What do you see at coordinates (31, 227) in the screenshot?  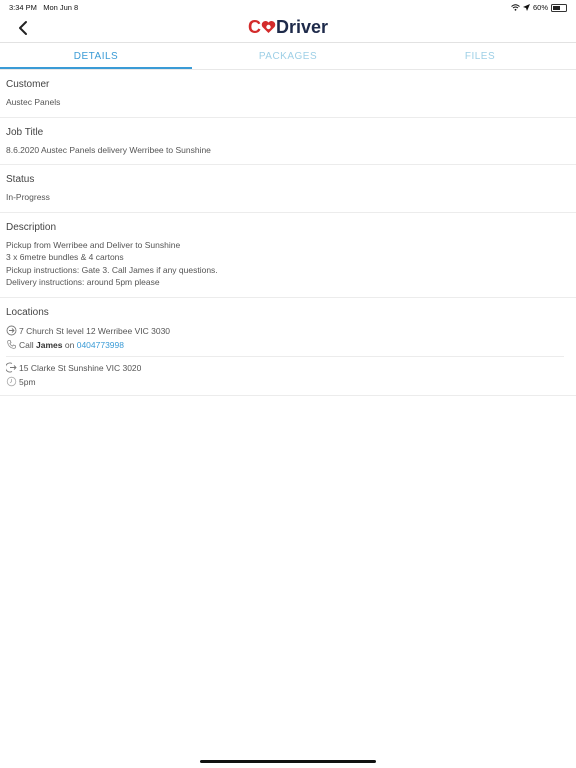 I see `description-label: Description` at bounding box center [31, 227].